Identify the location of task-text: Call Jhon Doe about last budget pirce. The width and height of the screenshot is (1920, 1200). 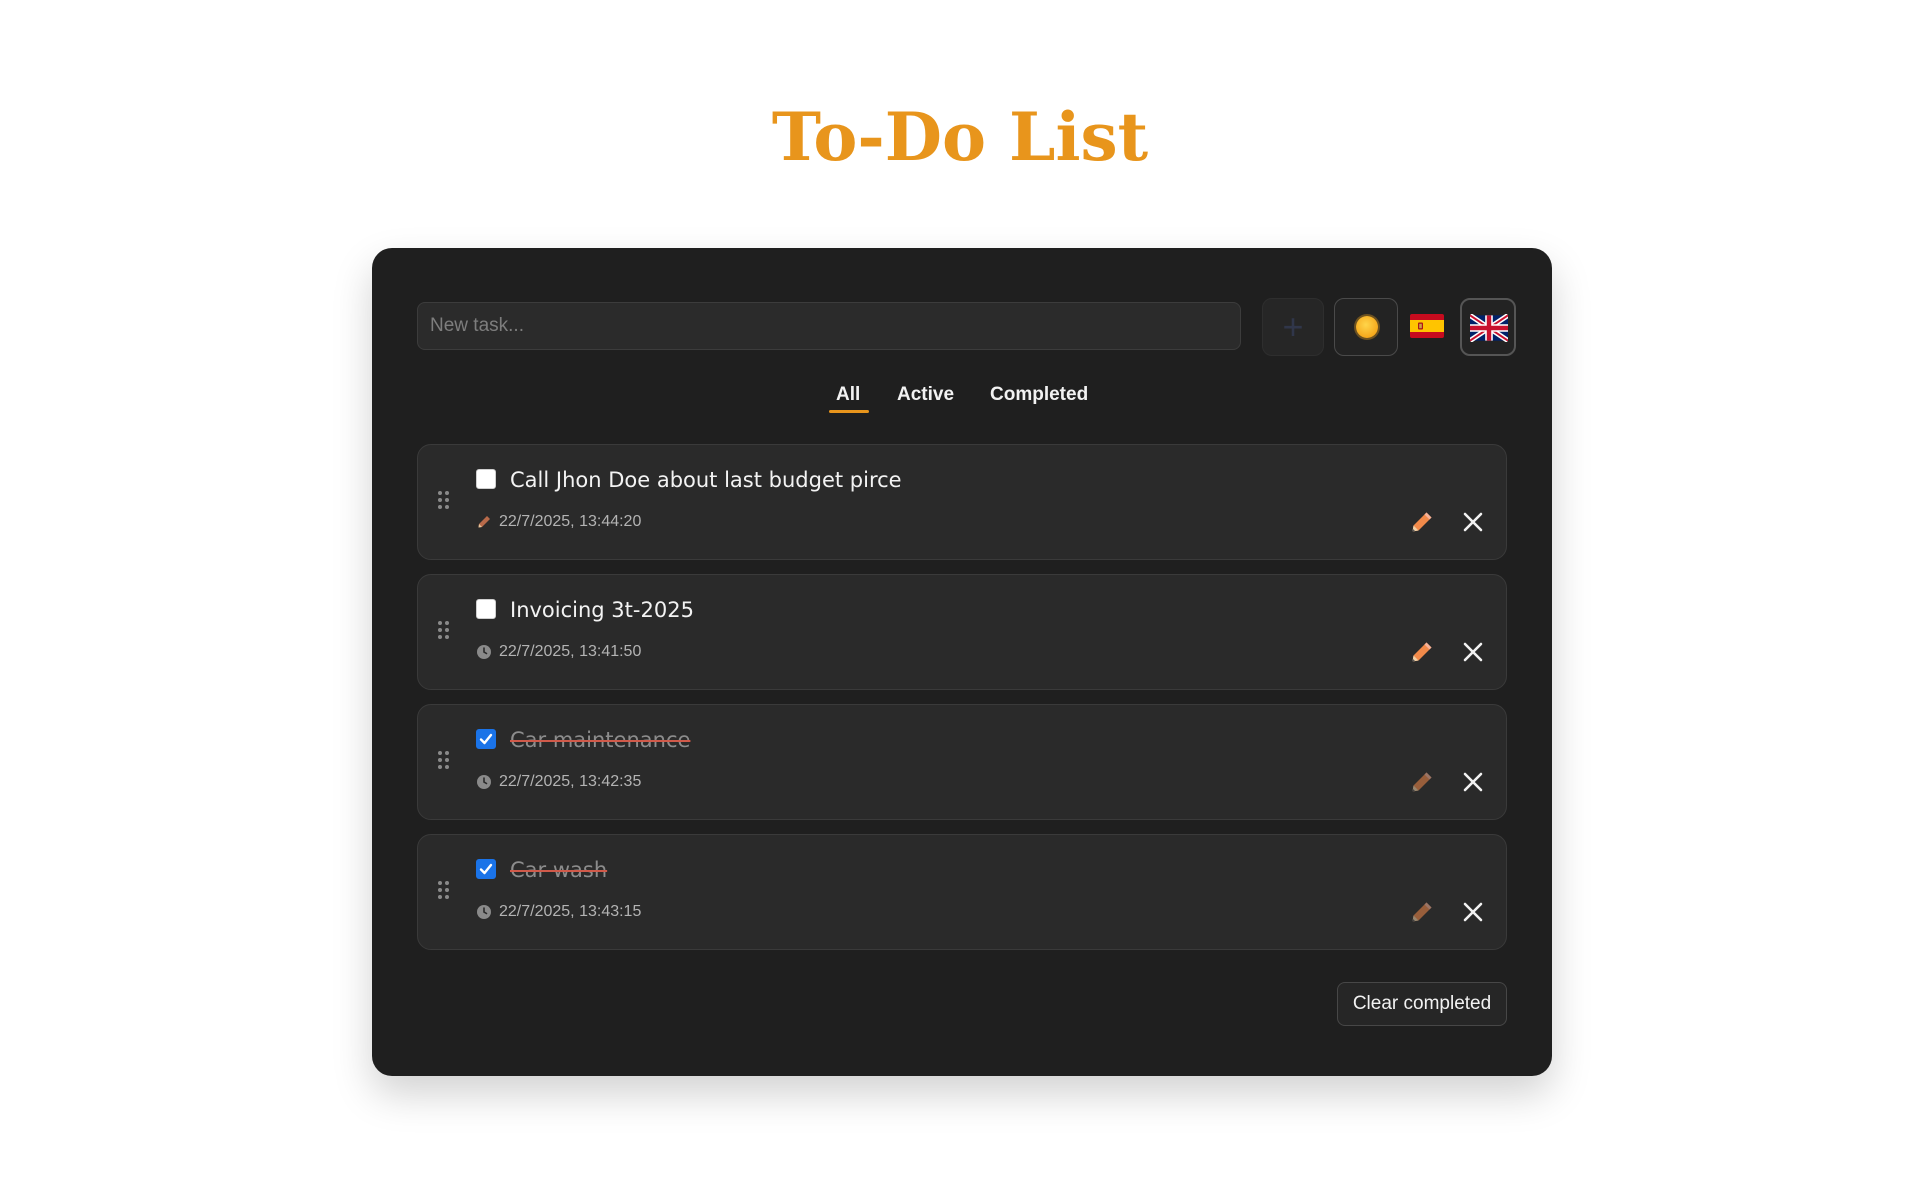
(706, 480).